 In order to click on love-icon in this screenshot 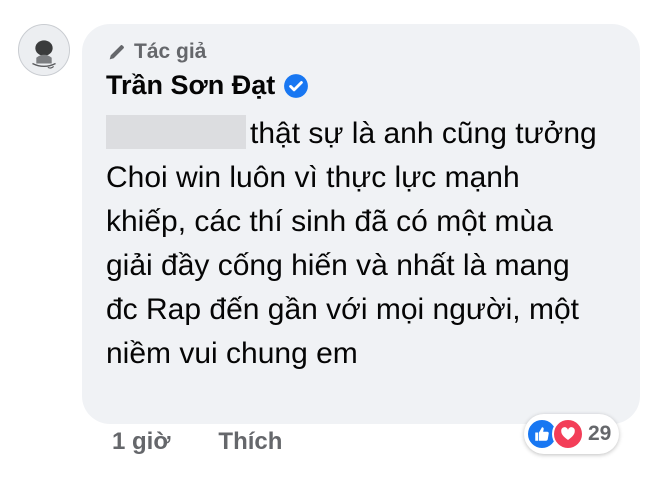, I will do `click(568, 434)`.